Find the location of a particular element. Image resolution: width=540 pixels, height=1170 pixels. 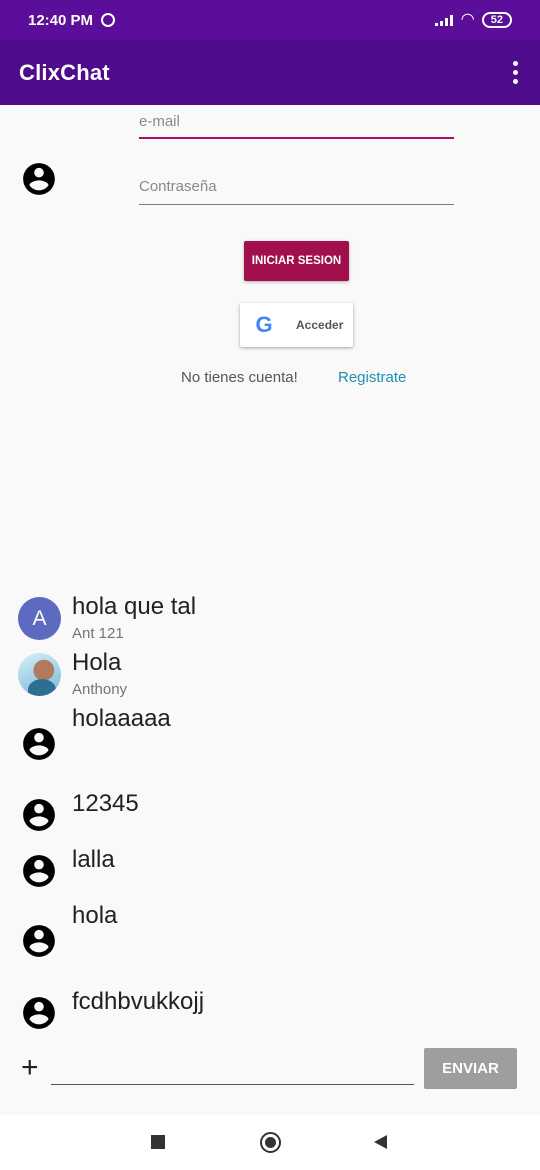

status-time: 12:40 PM is located at coordinates (61, 20).